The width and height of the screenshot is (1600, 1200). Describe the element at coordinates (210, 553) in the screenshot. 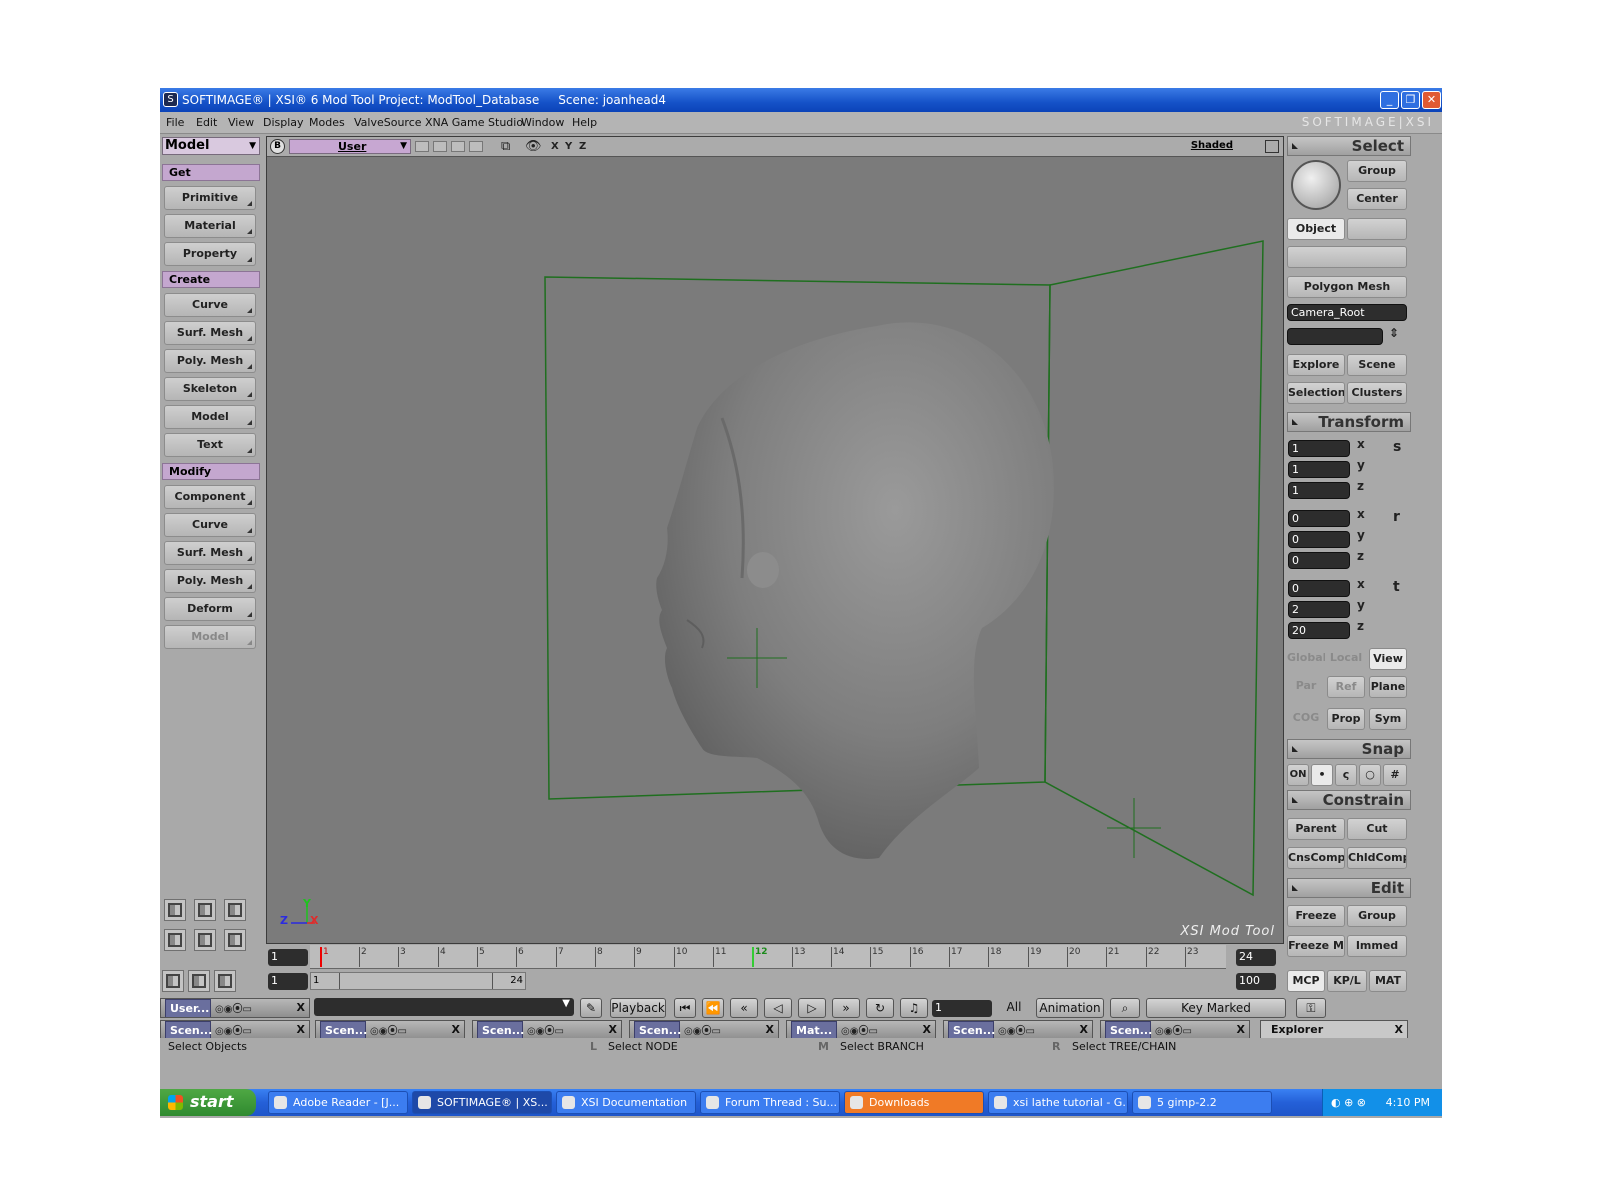

I see `modify-surf-mesh-button: Surf. Mesh` at that location.